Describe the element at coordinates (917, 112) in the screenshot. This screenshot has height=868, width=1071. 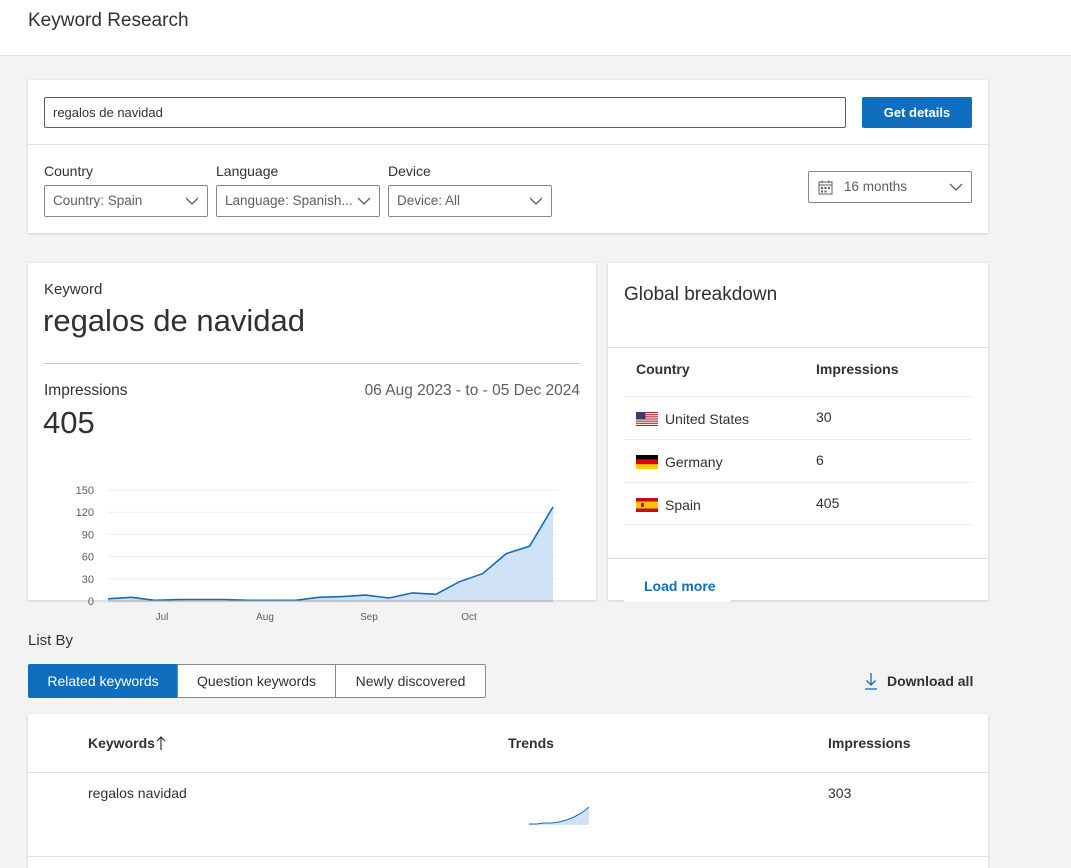
I see `get-details-button: Get details` at that location.